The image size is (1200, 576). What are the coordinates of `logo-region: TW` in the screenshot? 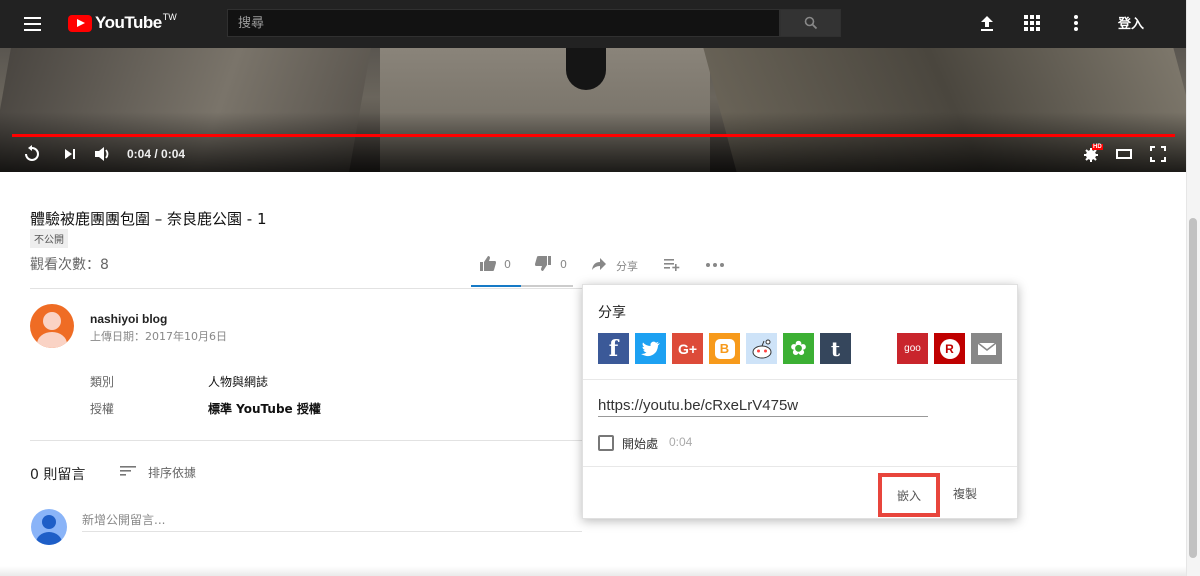 It's located at (169, 17).